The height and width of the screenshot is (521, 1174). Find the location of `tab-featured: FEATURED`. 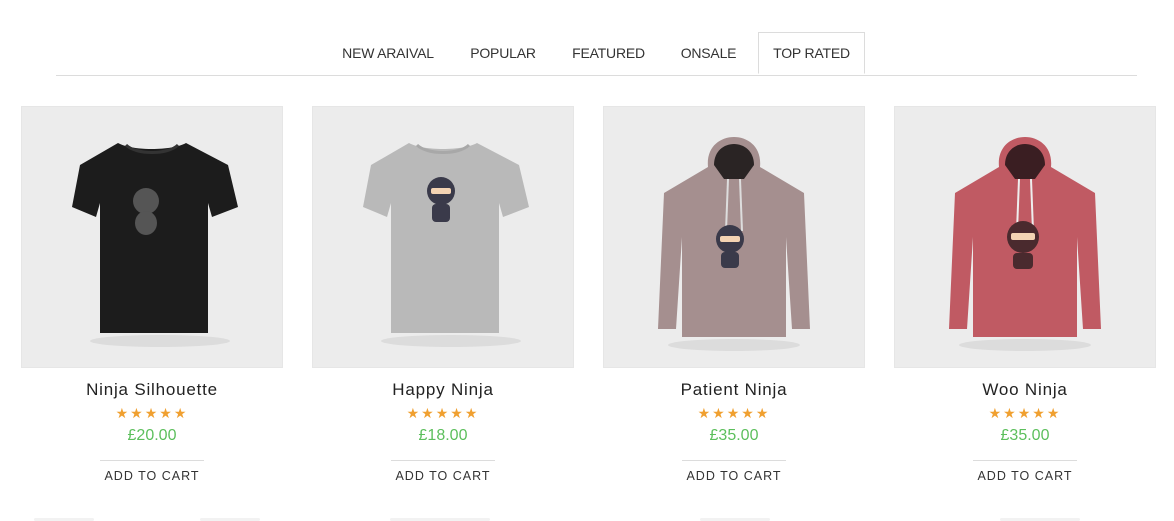

tab-featured: FEATURED is located at coordinates (608, 53).